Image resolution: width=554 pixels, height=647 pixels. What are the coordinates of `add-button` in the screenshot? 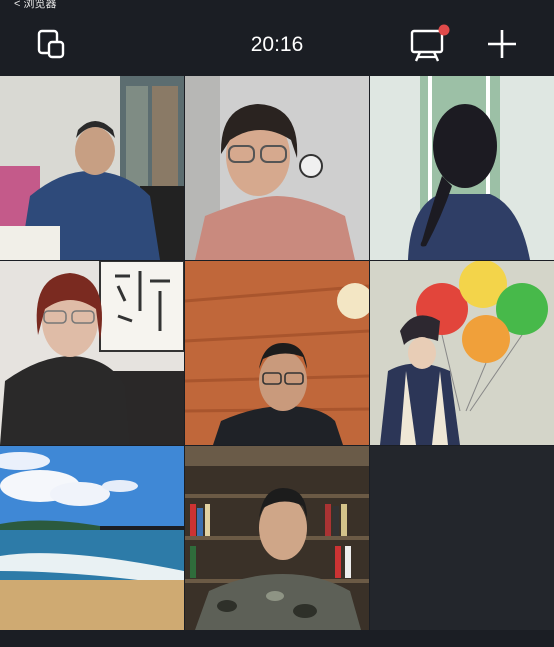 It's located at (502, 44).